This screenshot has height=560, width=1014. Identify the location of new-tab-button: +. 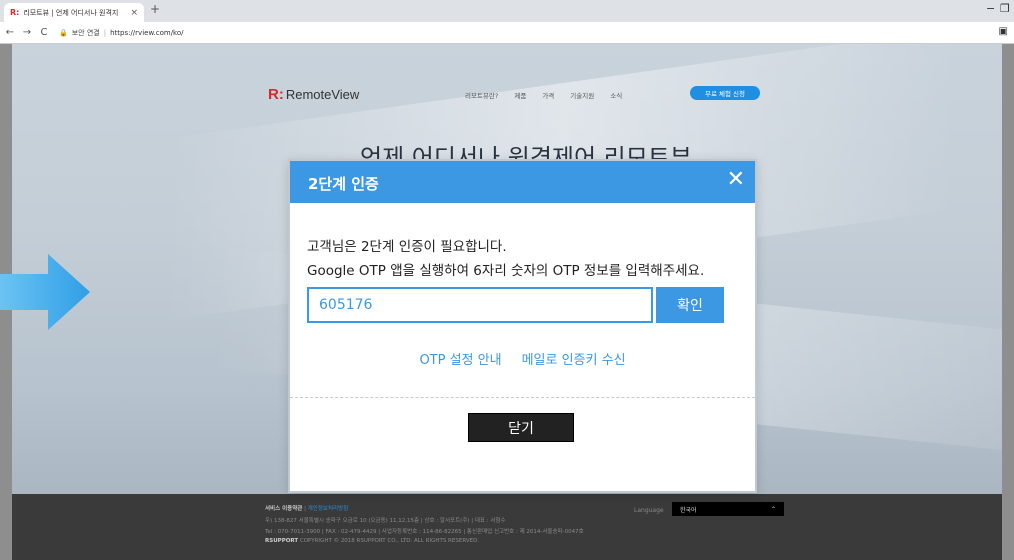
(155, 9).